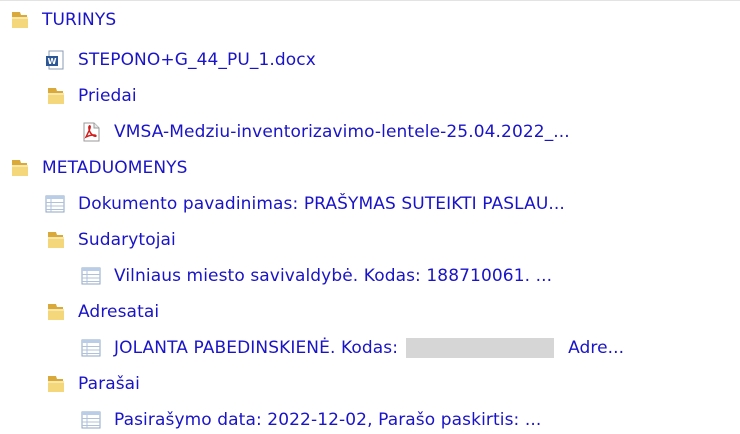 This screenshot has width=740, height=434. What do you see at coordinates (127, 240) in the screenshot?
I see `tree-node-label: Sudarytojai` at bounding box center [127, 240].